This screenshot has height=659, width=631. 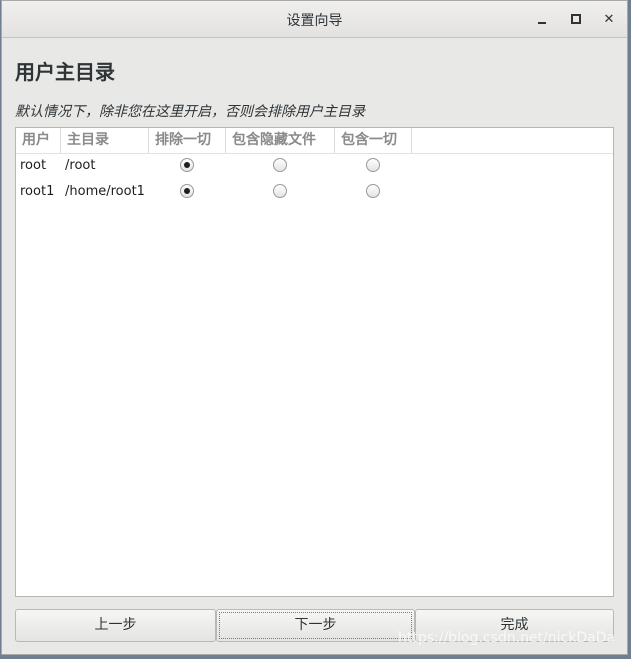 What do you see at coordinates (80, 165) in the screenshot?
I see `home-cell: /root` at bounding box center [80, 165].